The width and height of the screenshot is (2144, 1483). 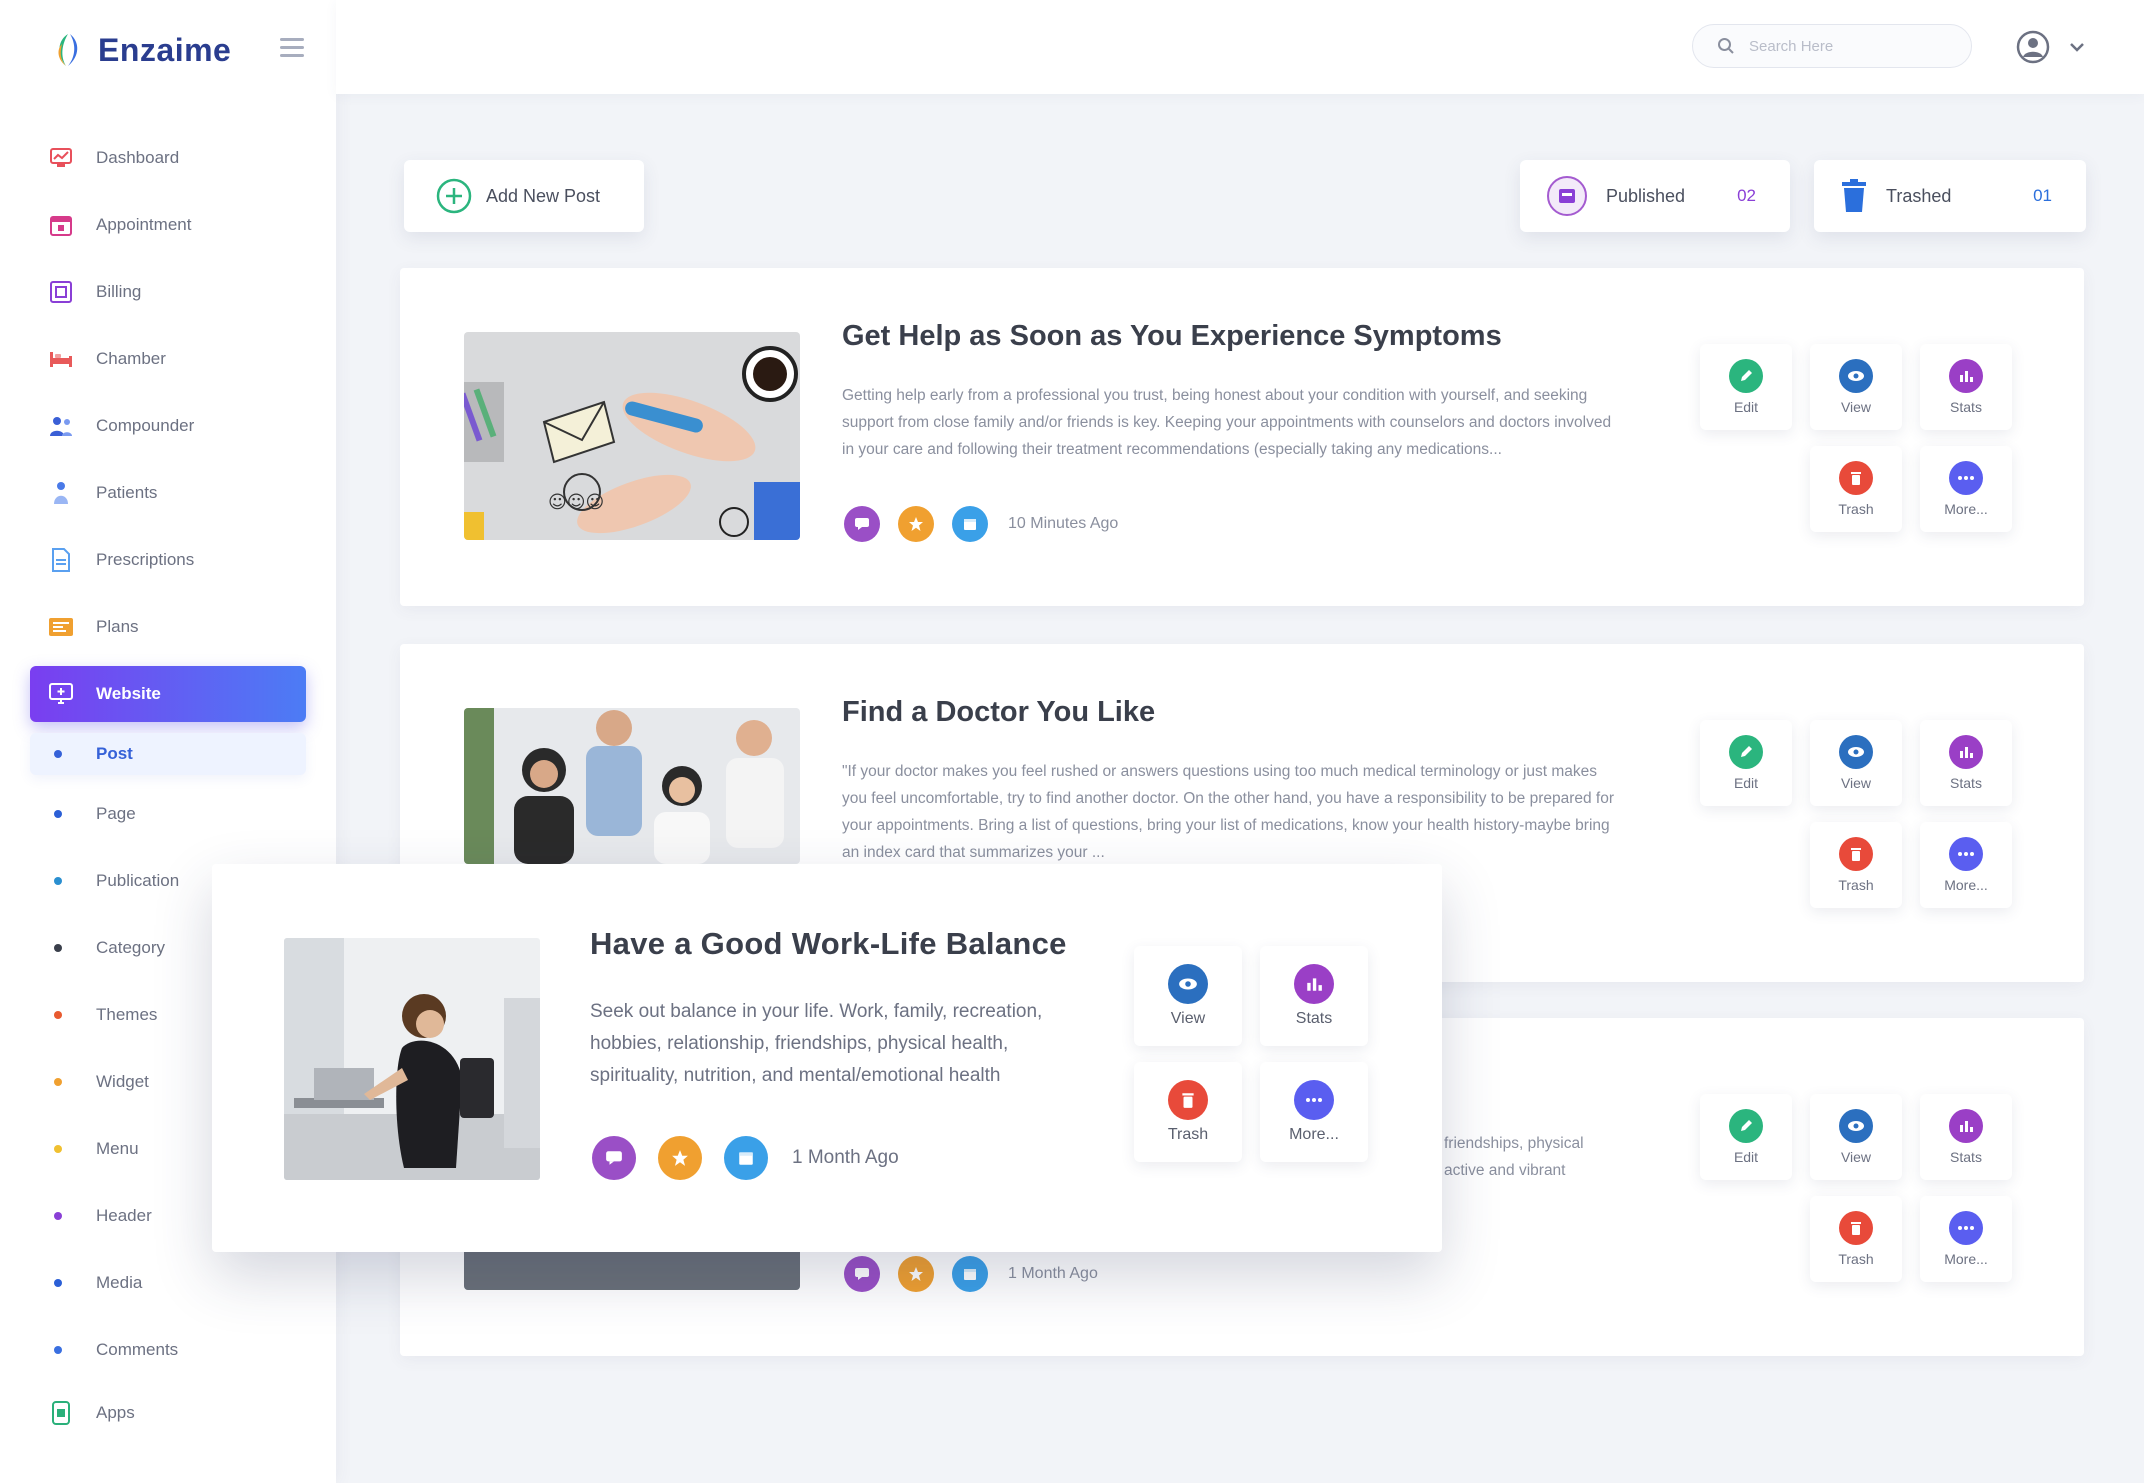 I want to click on patient-icon, so click(x=61, y=493).